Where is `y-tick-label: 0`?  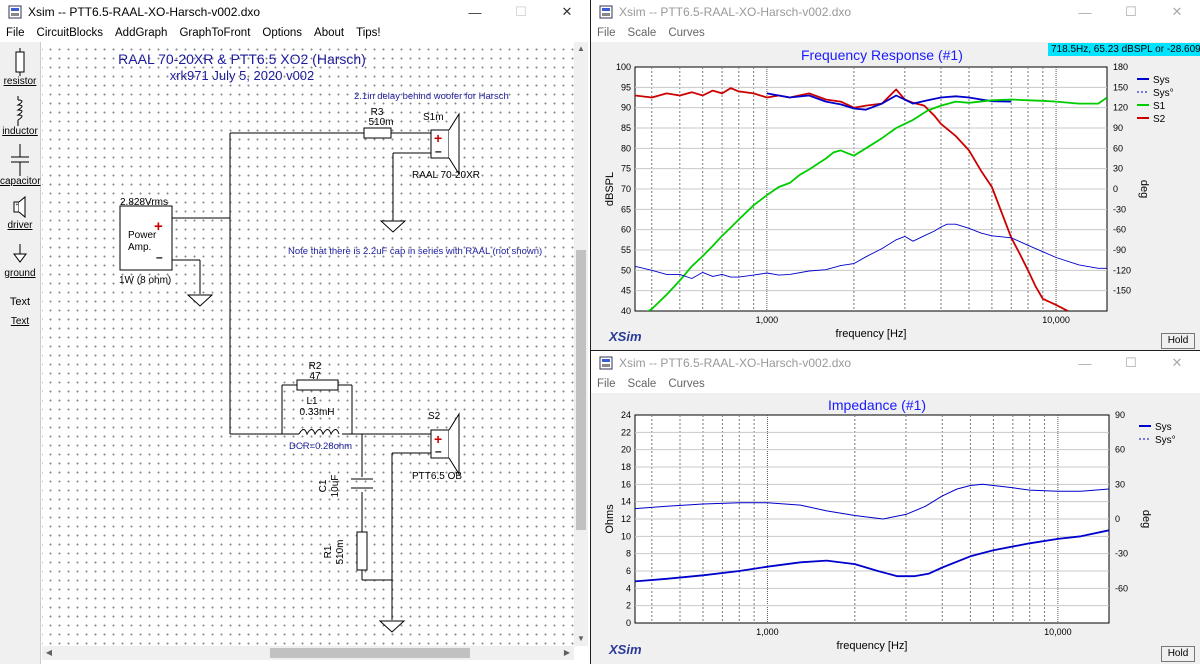
y-tick-label: 0 is located at coordinates (628, 623).